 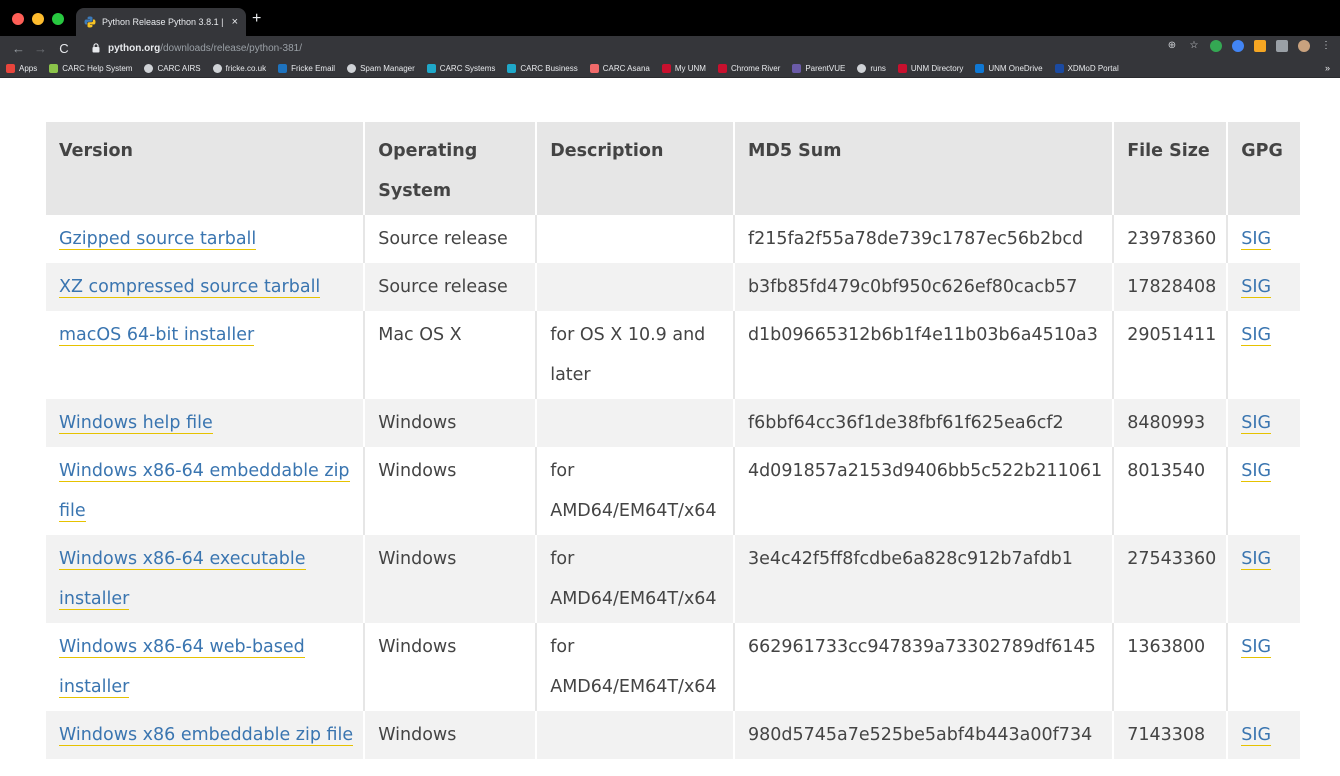 I want to click on version-cell: Windows x86-64 embeddable zip file, so click(x=206, y=491).